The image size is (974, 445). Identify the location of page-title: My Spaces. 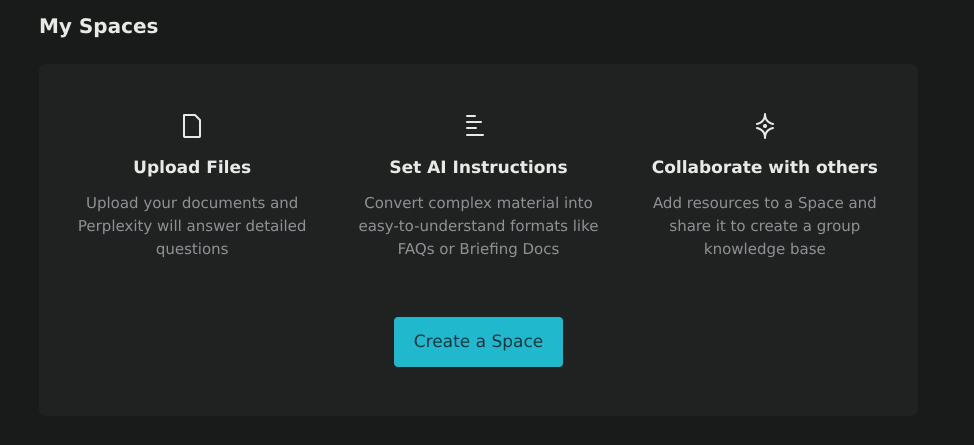
(99, 26).